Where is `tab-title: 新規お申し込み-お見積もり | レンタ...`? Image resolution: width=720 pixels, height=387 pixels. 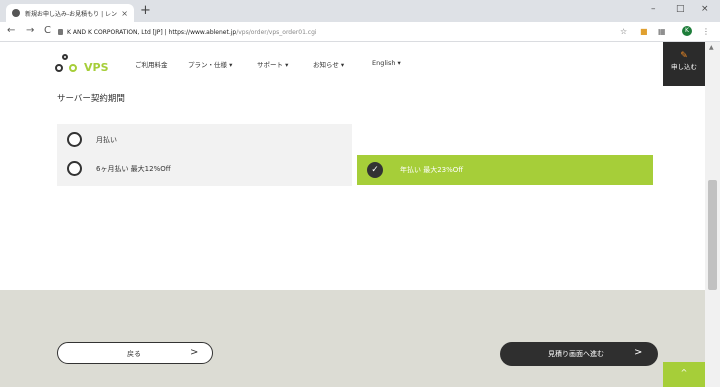 tab-title: 新規お申し込み-お見積もり | レンタ... is located at coordinates (71, 14).